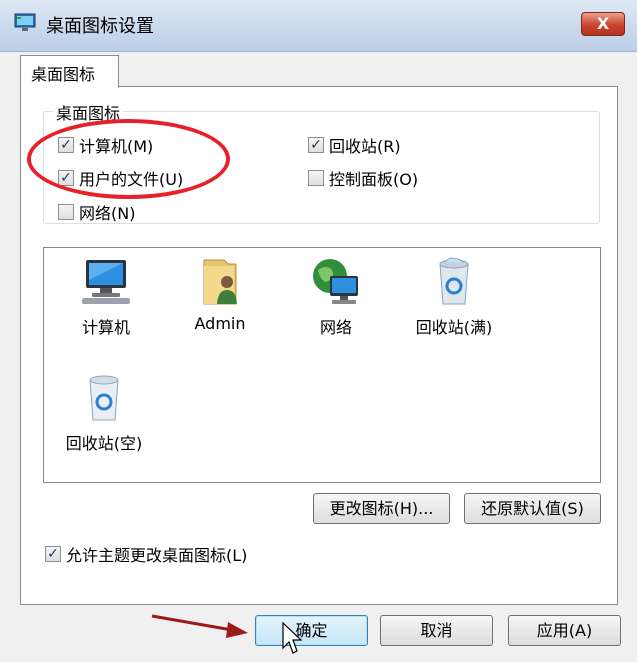 The width and height of the screenshot is (637, 662). Describe the element at coordinates (220, 282) in the screenshot. I see `user-folder-icon` at that location.